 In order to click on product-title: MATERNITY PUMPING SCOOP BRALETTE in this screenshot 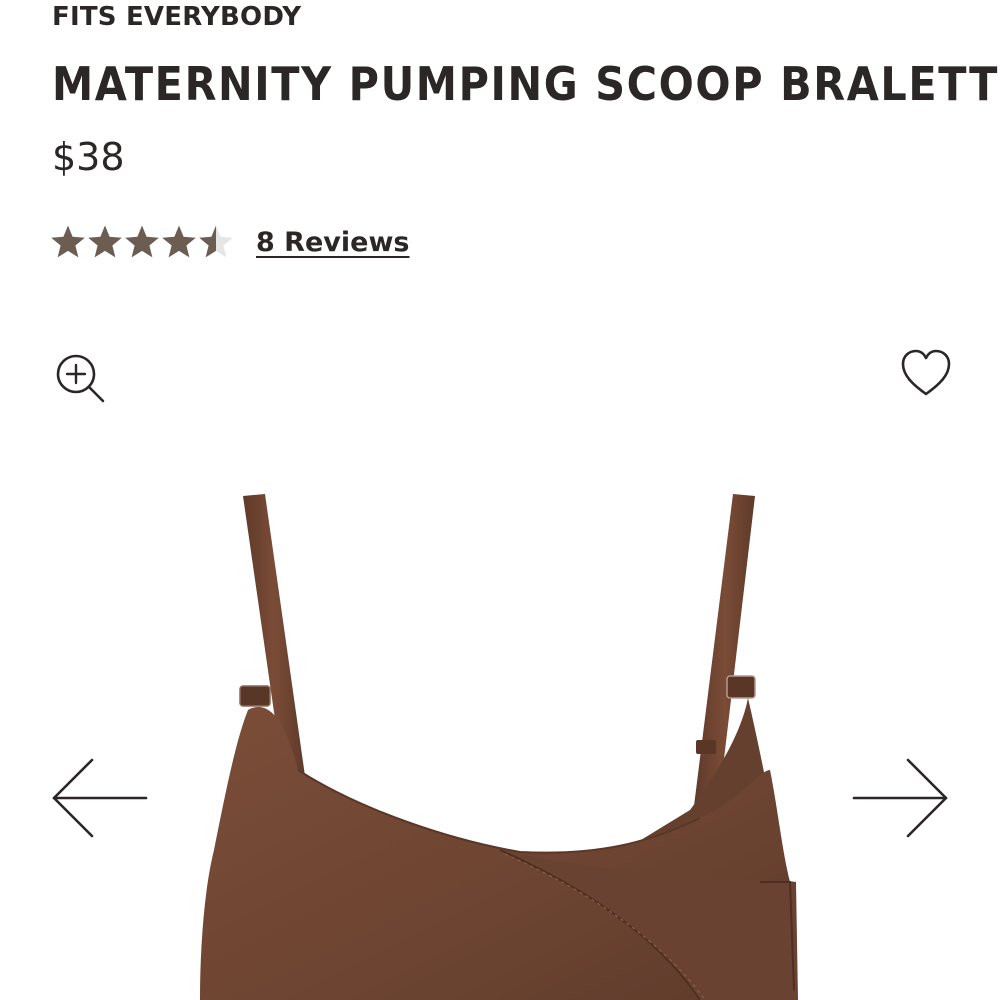, I will do `click(526, 84)`.